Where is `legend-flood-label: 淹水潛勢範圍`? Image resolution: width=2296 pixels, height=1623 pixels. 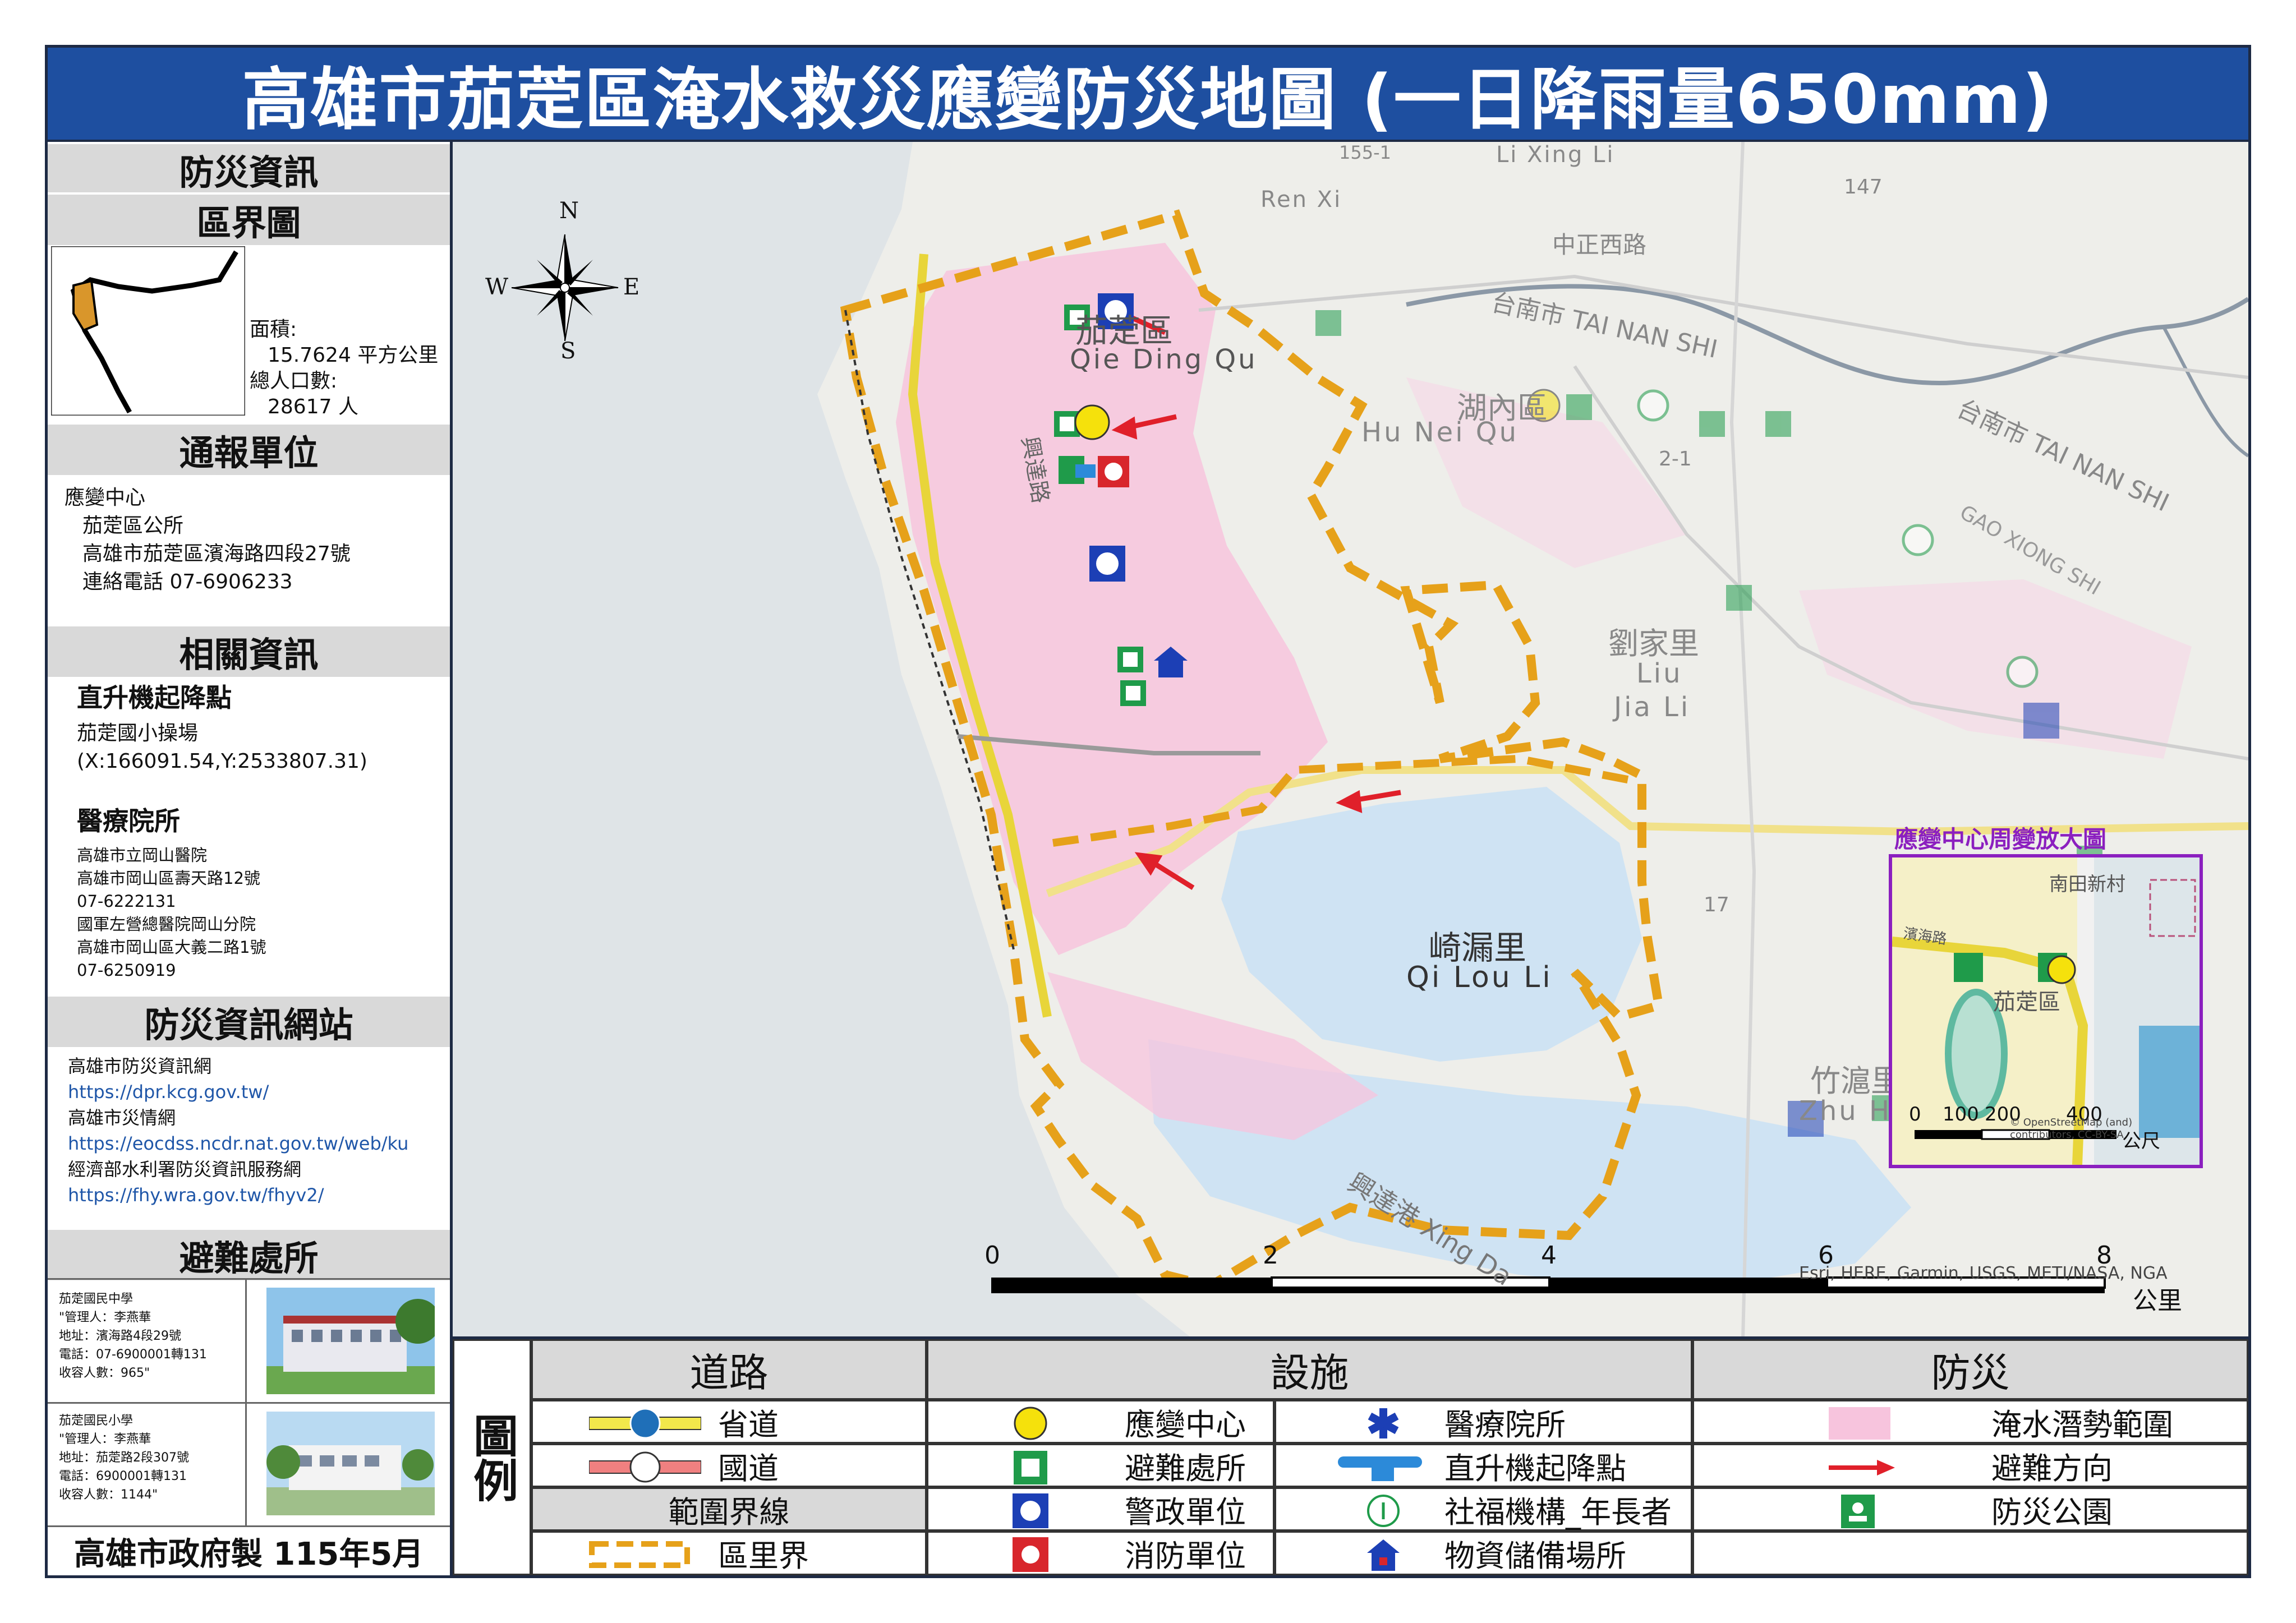
legend-flood-label: 淹水潛勢範圍 is located at coordinates (2082, 1424).